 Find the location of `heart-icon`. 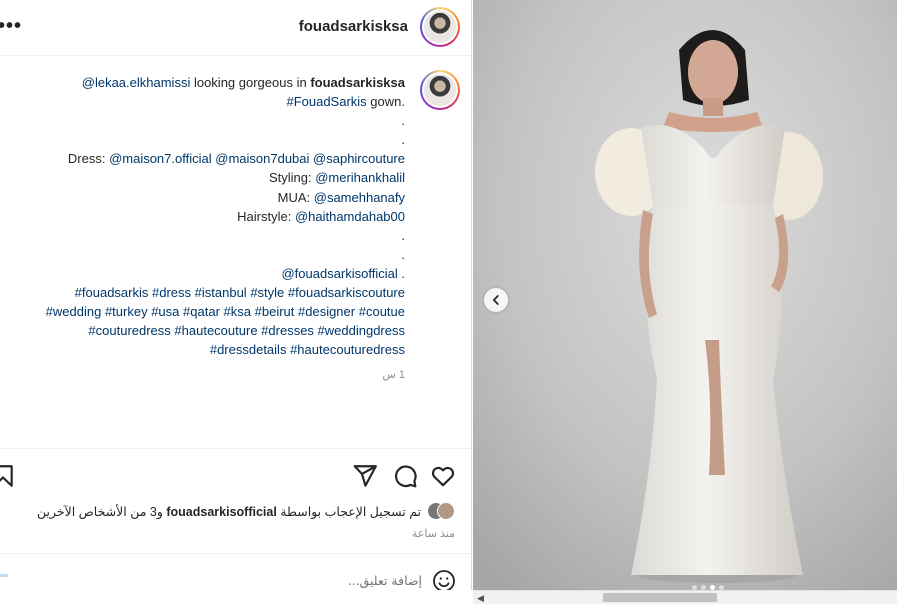

heart-icon is located at coordinates (443, 476).